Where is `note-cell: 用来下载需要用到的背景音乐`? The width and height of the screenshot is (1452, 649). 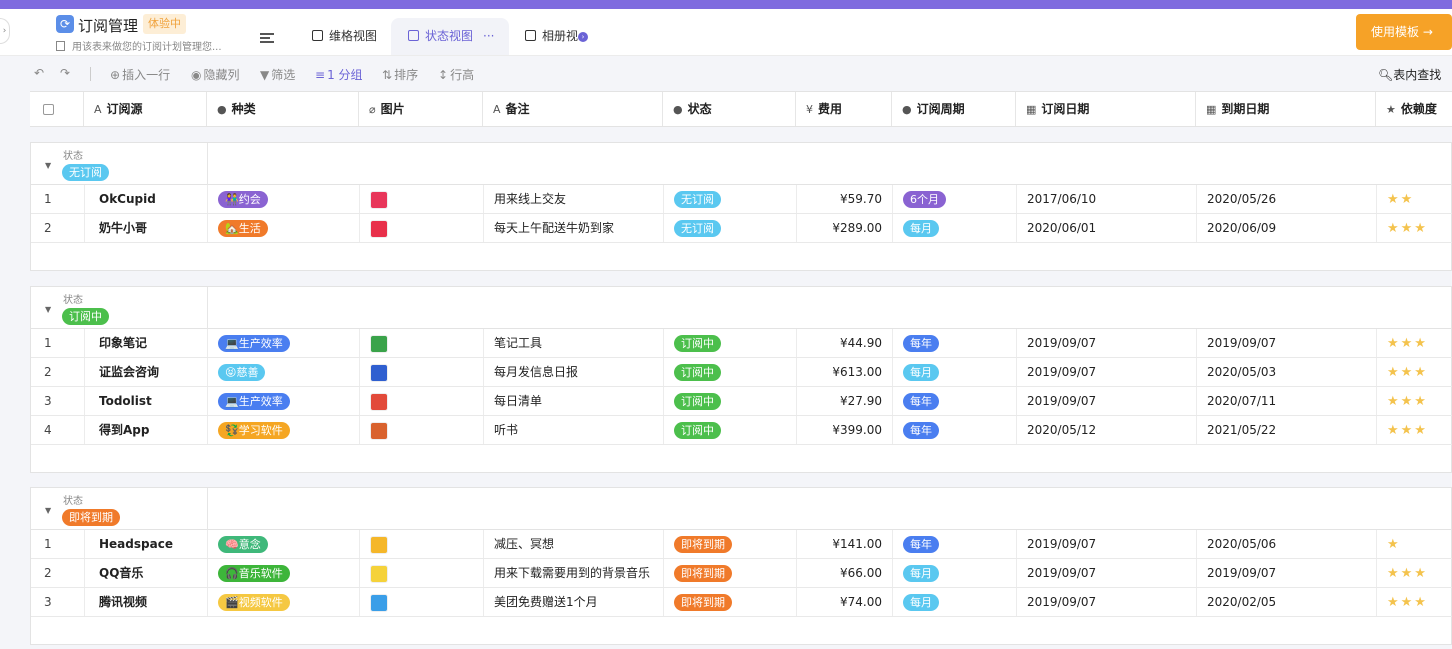
note-cell: 用来下载需要用到的背景音乐 is located at coordinates (573, 573).